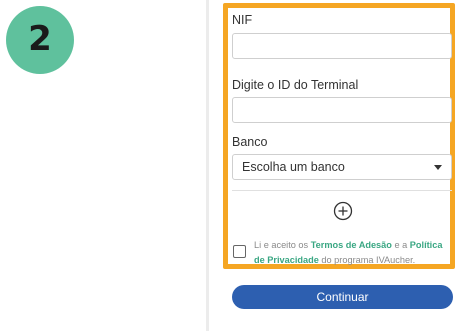  What do you see at coordinates (242, 20) in the screenshot?
I see `nif-label: NIF` at bounding box center [242, 20].